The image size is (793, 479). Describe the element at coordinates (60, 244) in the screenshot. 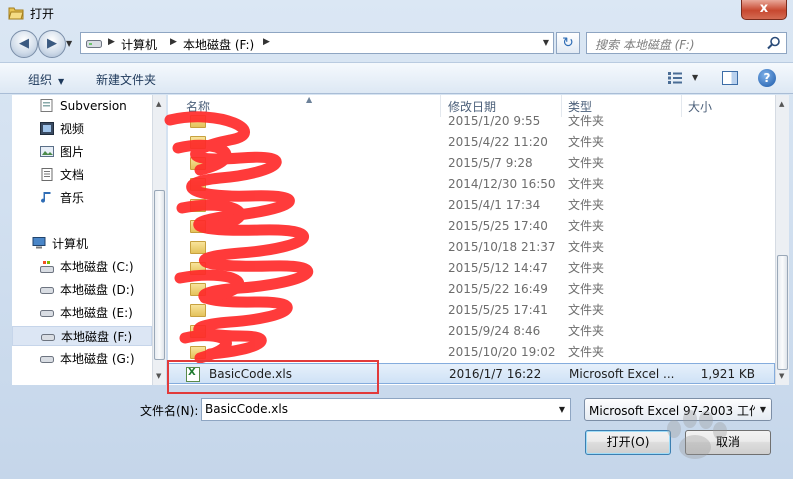

I see `nav-item-computer: 计算机` at that location.